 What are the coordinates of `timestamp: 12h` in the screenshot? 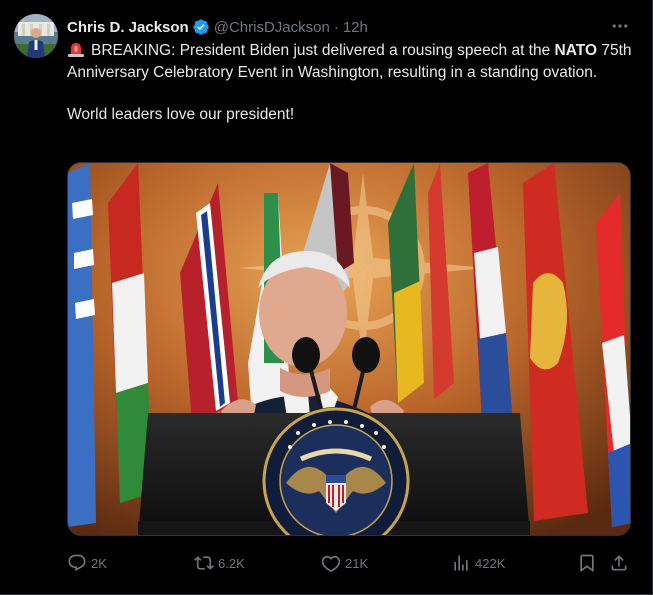 It's located at (355, 27).